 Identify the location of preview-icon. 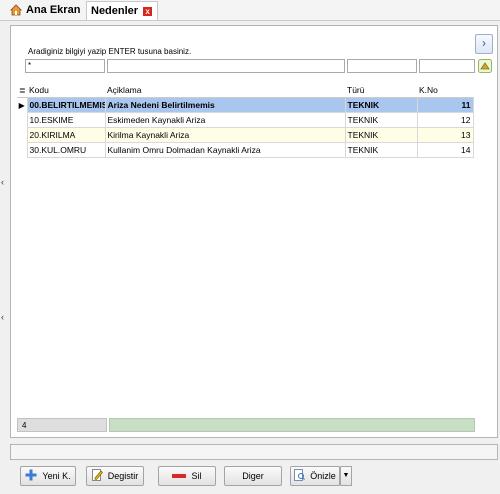
(300, 476).